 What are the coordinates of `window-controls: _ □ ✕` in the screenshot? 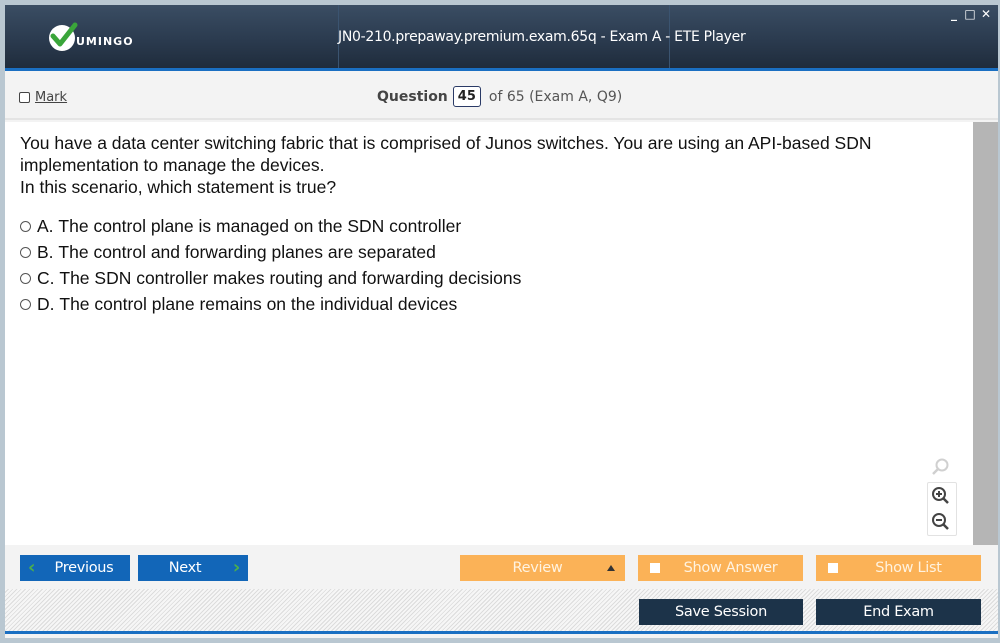 It's located at (970, 14).